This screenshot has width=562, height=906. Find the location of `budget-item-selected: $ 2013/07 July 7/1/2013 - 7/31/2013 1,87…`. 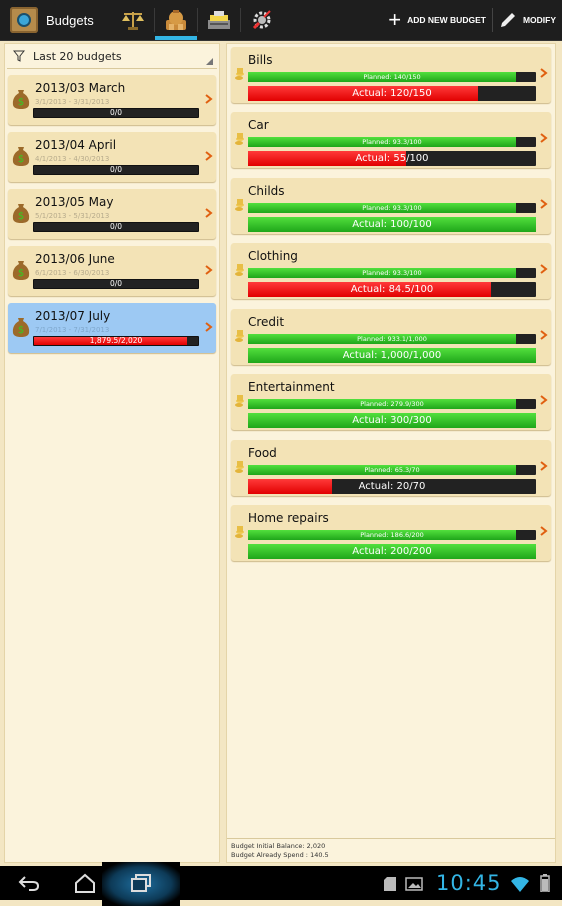

budget-item-selected: $ 2013/07 July 7/1/2013 - 7/31/2013 1,87… is located at coordinates (112, 328).